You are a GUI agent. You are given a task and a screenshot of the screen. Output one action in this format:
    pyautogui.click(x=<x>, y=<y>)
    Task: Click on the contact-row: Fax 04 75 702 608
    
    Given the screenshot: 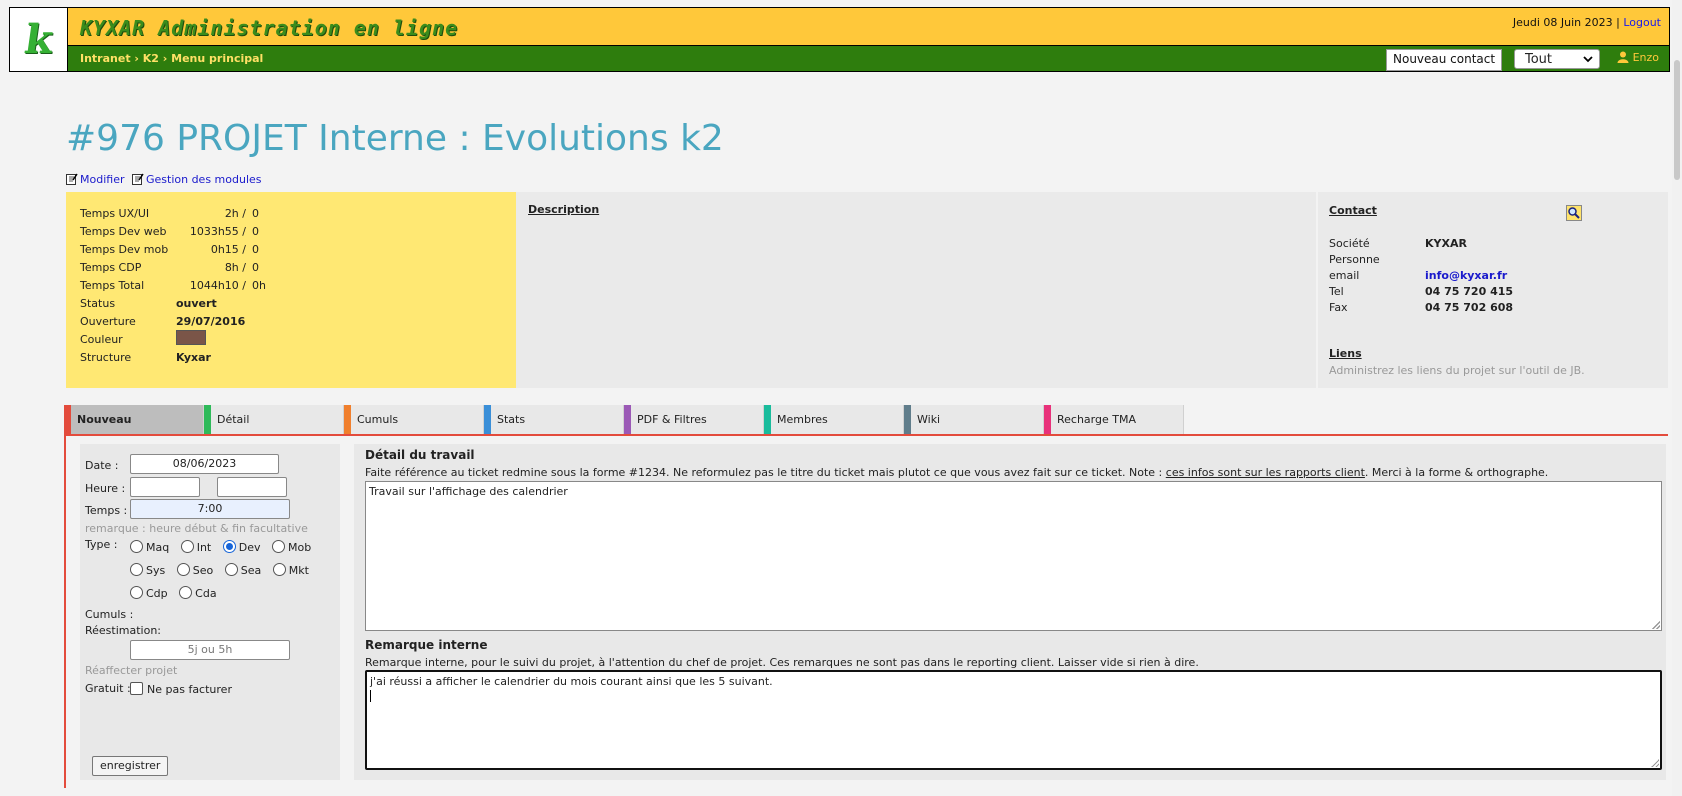 What is the action you would take?
    pyautogui.click(x=1421, y=307)
    